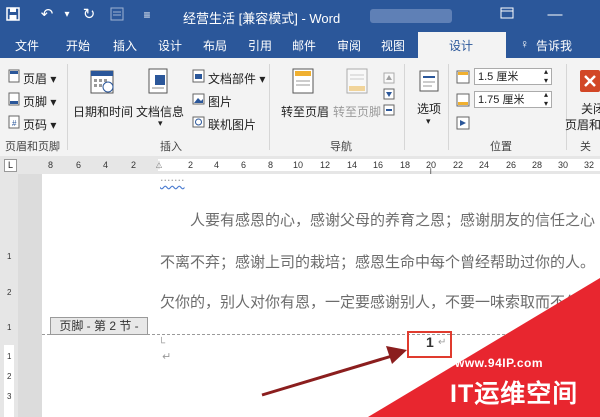 The height and width of the screenshot is (417, 600). What do you see at coordinates (499, 363) in the screenshot?
I see `watermark-url: www.94IP.com` at bounding box center [499, 363].